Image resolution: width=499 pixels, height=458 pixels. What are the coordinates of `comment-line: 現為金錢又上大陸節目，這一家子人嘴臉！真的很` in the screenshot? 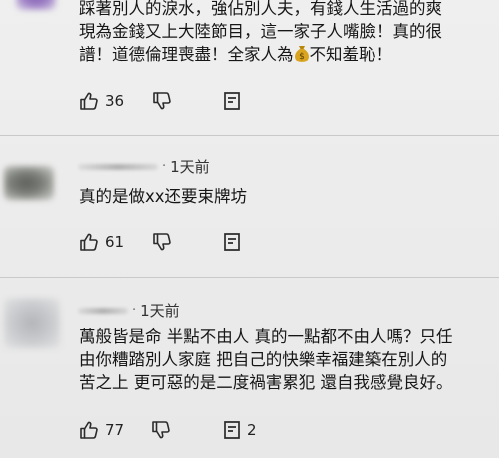 It's located at (260, 31).